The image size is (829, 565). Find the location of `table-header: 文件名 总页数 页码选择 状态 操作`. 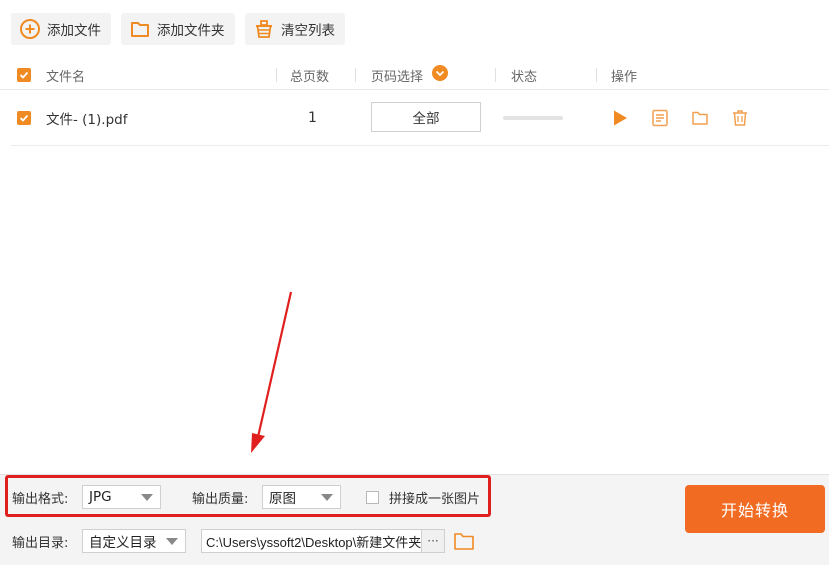

table-header: 文件名 总页数 页码选择 状态 操作 is located at coordinates (414, 75).